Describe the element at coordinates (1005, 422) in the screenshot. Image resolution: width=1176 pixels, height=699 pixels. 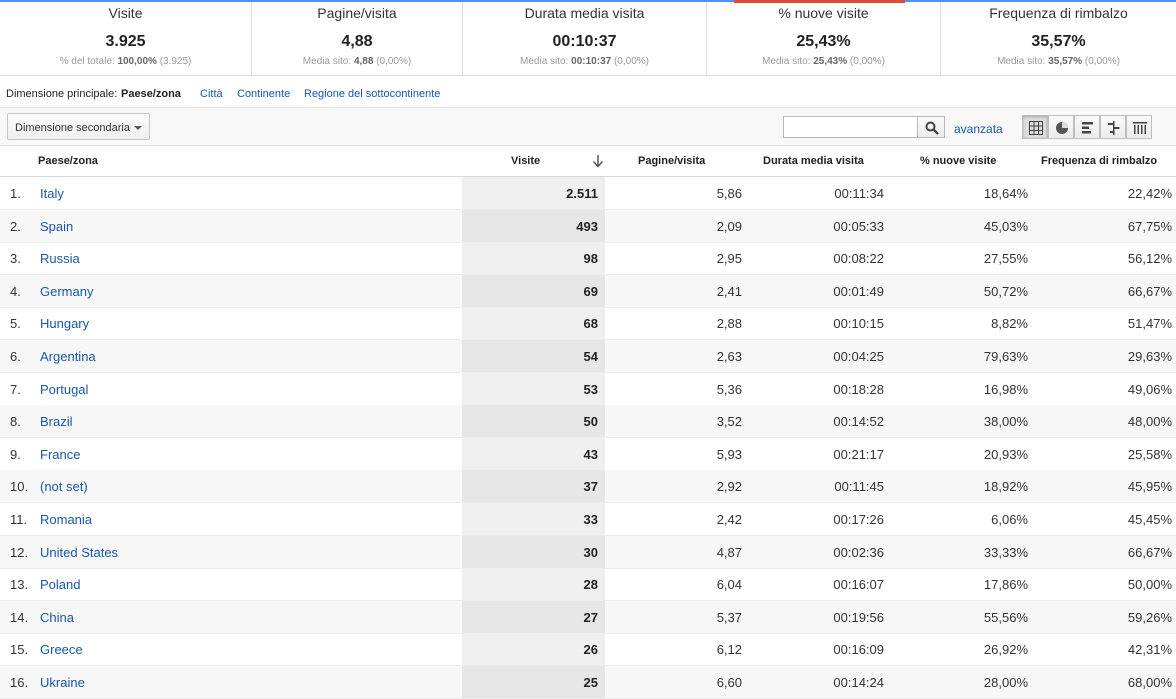
I see `cell-new-visits: 38,00%` at that location.